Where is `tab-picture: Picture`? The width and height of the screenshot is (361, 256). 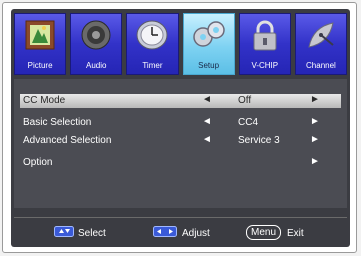
tab-picture: Picture is located at coordinates (40, 44).